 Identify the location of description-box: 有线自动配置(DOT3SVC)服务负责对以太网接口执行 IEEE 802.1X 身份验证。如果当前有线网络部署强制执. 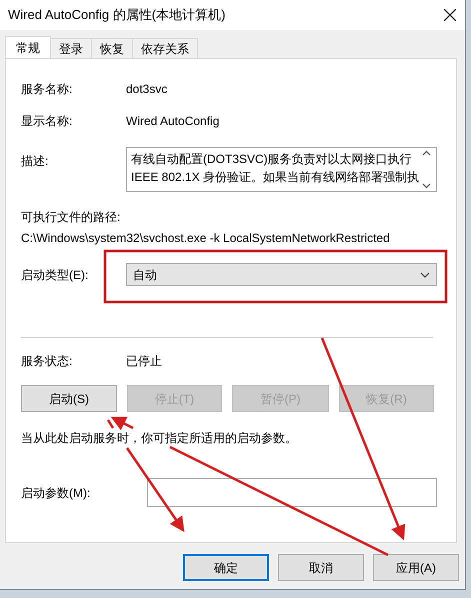
(281, 169).